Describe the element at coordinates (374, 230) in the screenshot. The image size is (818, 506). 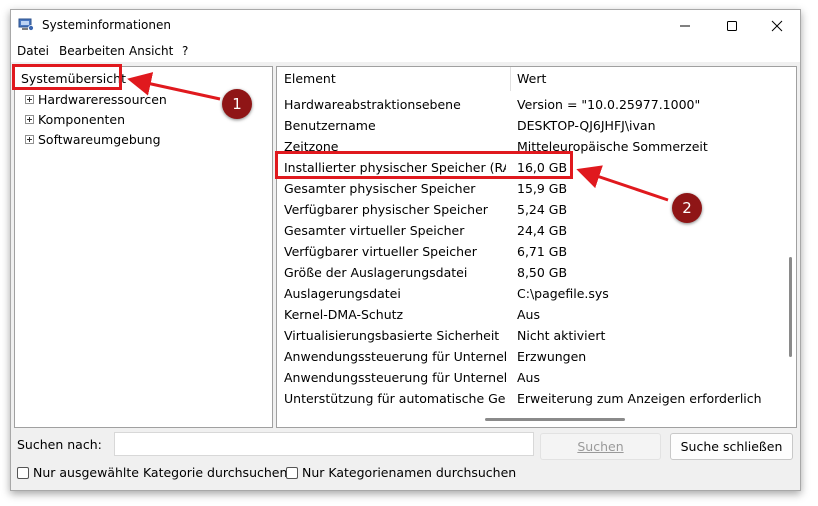
I see `cell-element: Gesamter virtueller Speicher` at that location.